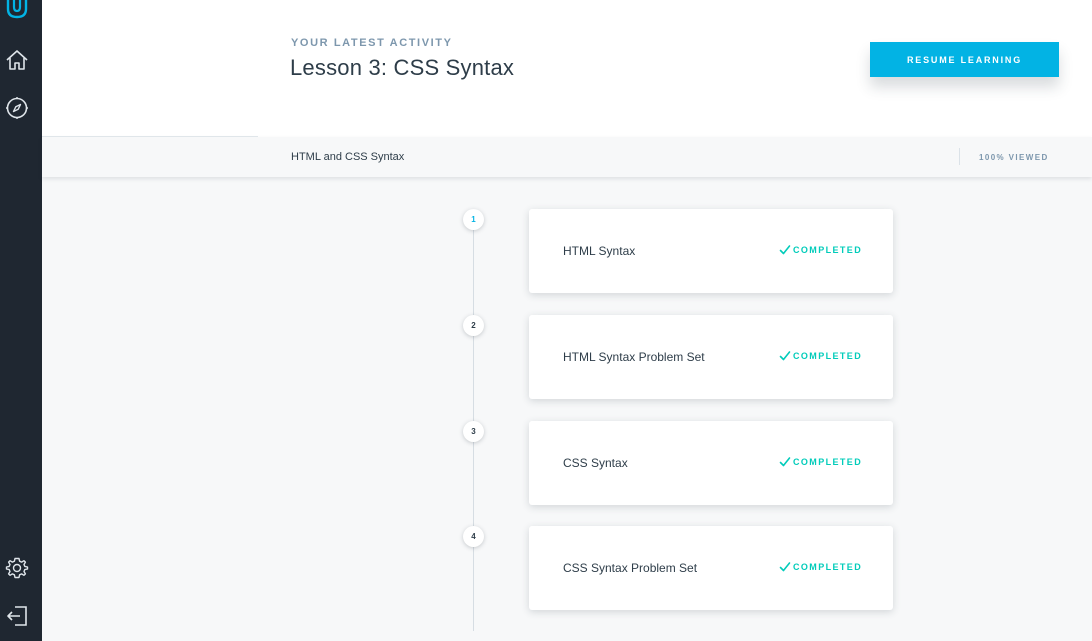 This screenshot has width=1092, height=641. I want to click on concept-card-title: CSS Syntax Problem Set, so click(630, 568).